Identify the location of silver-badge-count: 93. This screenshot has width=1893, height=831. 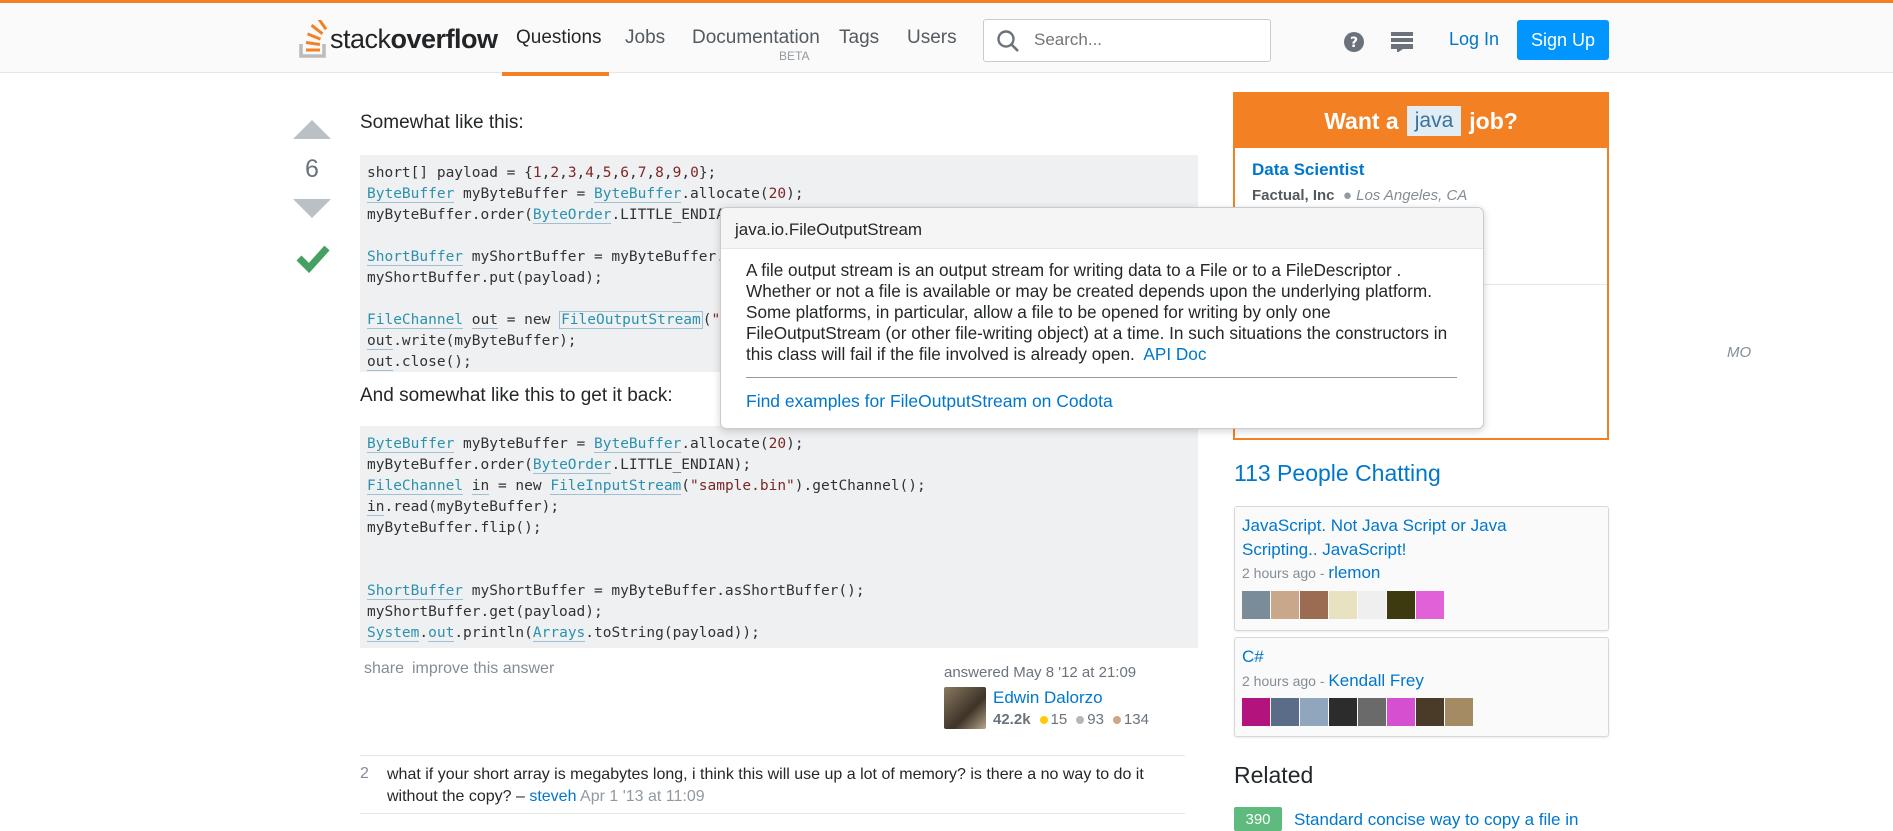
(1095, 719).